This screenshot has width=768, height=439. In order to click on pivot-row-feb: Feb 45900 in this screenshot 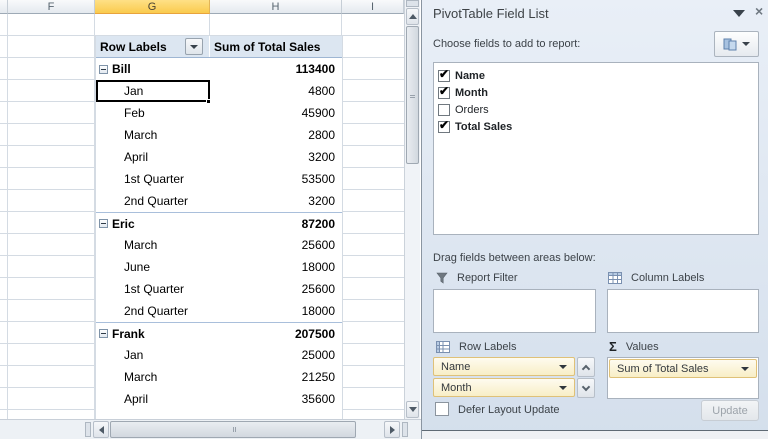, I will do `click(219, 113)`.